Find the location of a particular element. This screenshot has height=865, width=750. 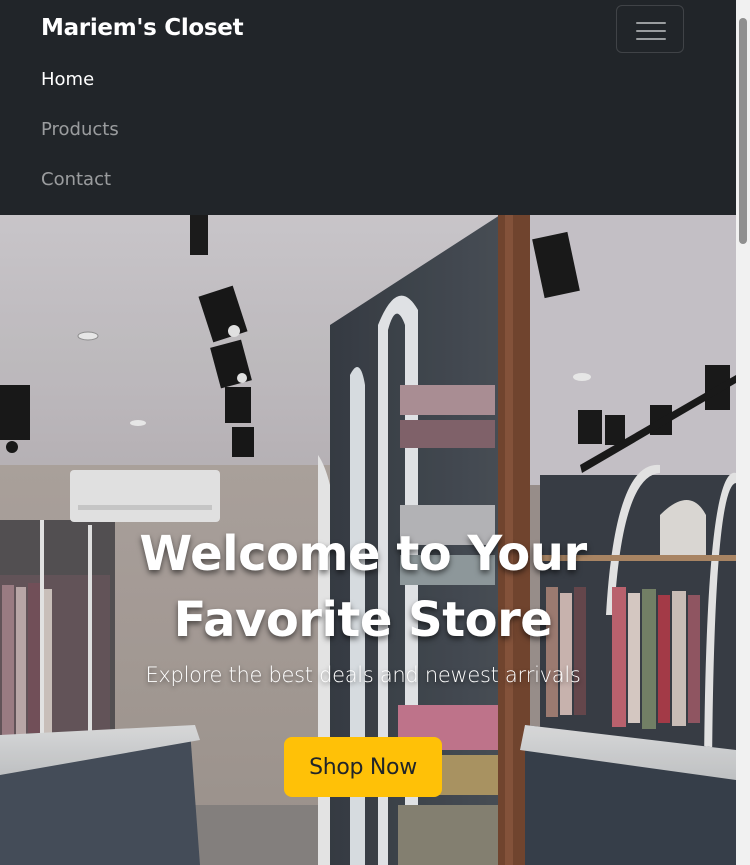

brand-logo-link: Mariem's Closet is located at coordinates (142, 28).